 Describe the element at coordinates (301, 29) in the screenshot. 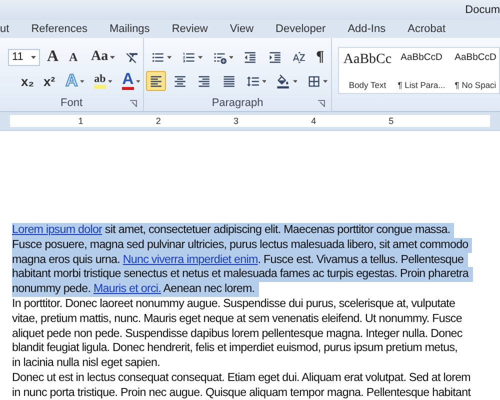

I see `ribbon-tab: Developer` at that location.